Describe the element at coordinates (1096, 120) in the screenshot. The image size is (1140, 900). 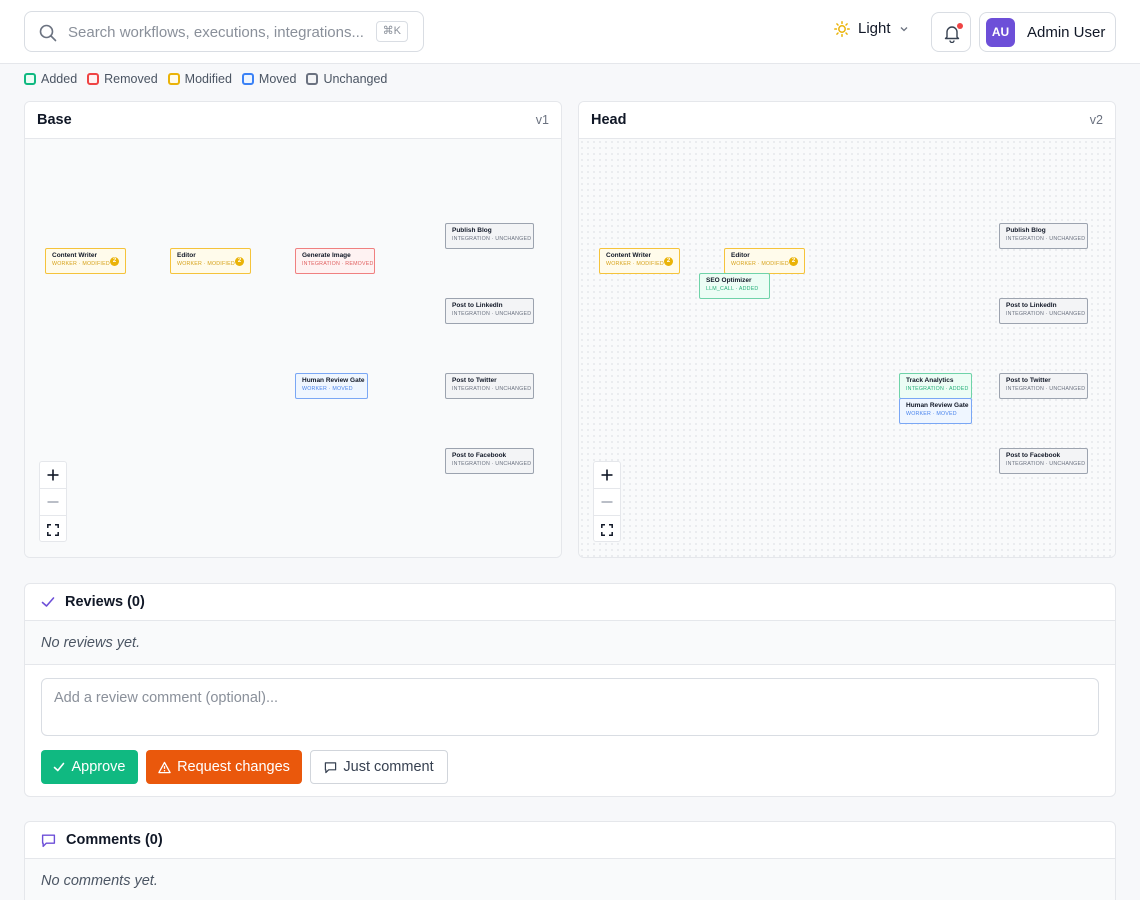
I see `head-version: v2` at that location.